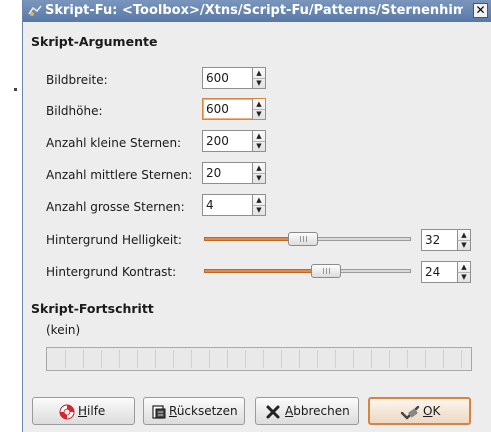  What do you see at coordinates (234, 205) in the screenshot?
I see `large-stars-spinbox: 4 ▲ ▼` at bounding box center [234, 205].